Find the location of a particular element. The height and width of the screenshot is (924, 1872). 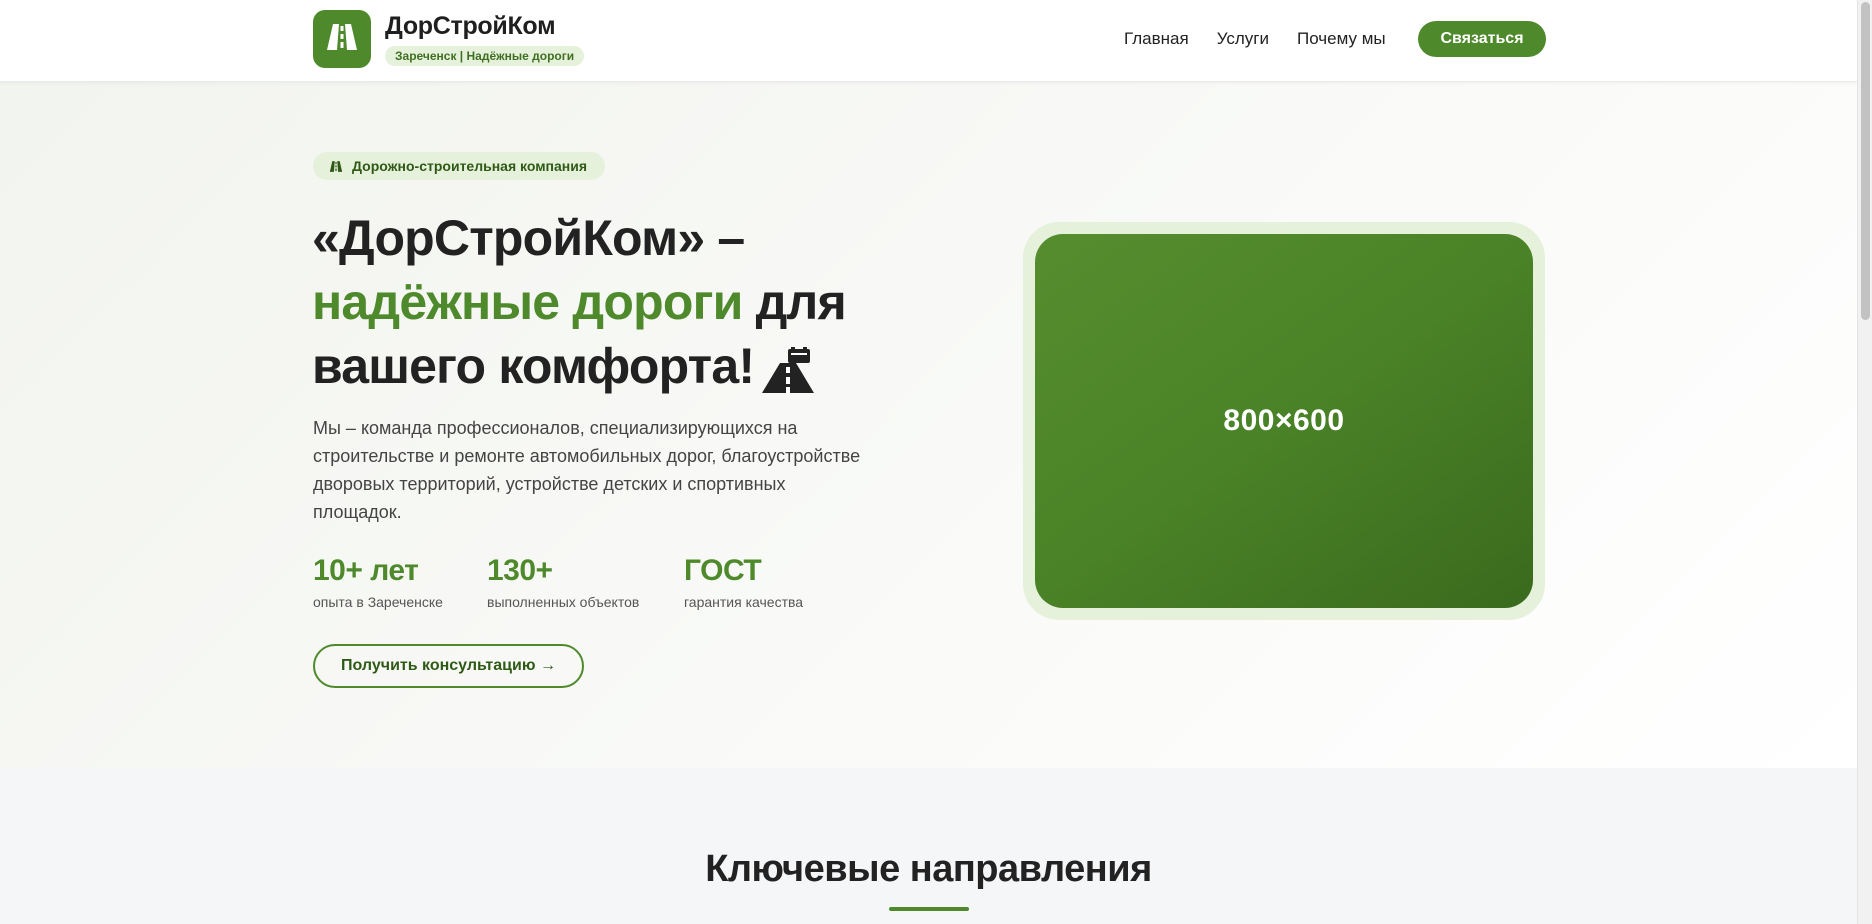

brand-name: ДорСтройКом is located at coordinates (470, 26).